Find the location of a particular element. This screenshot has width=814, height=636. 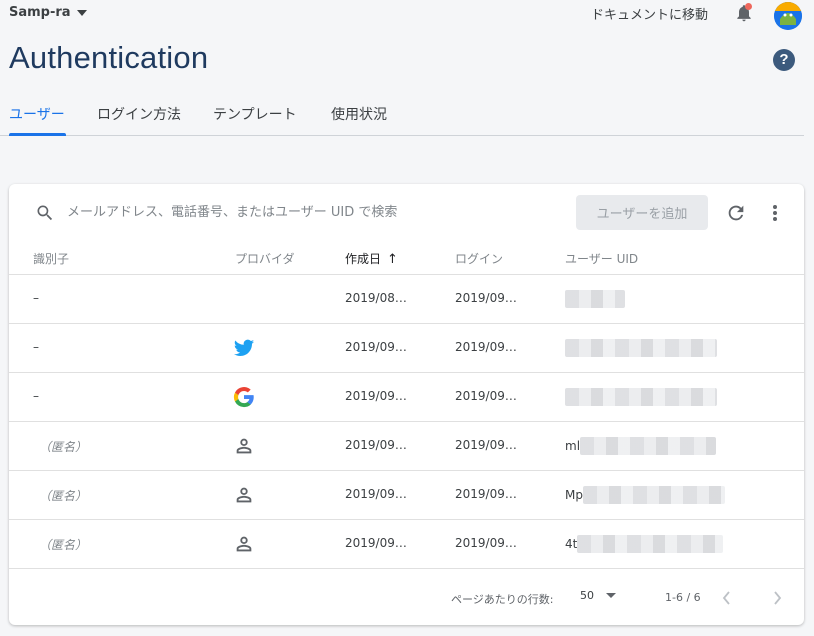

top-bar: Samp-ra ドキュメントに移動 is located at coordinates (407, 15).